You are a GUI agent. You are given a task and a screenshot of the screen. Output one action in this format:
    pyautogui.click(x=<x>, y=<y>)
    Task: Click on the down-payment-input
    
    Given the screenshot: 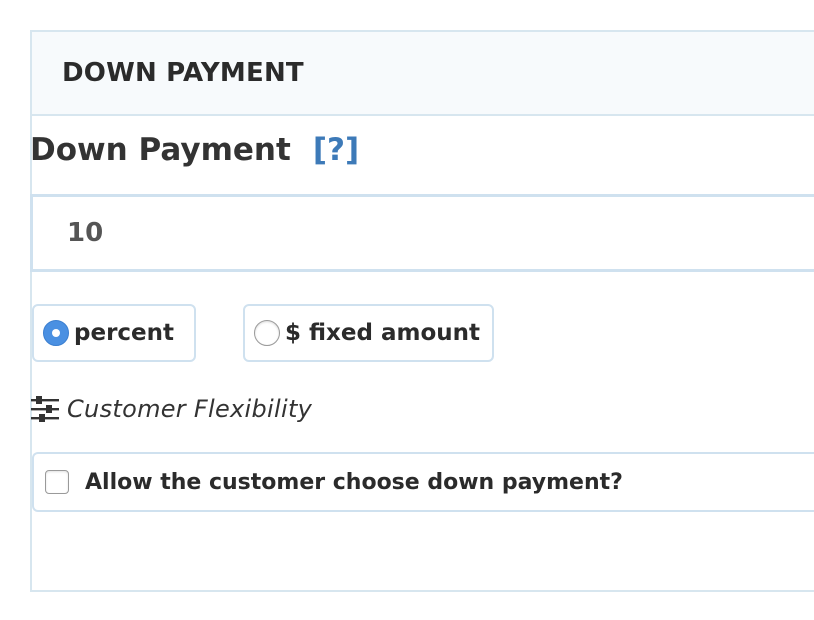 What is the action you would take?
    pyautogui.click(x=422, y=233)
    